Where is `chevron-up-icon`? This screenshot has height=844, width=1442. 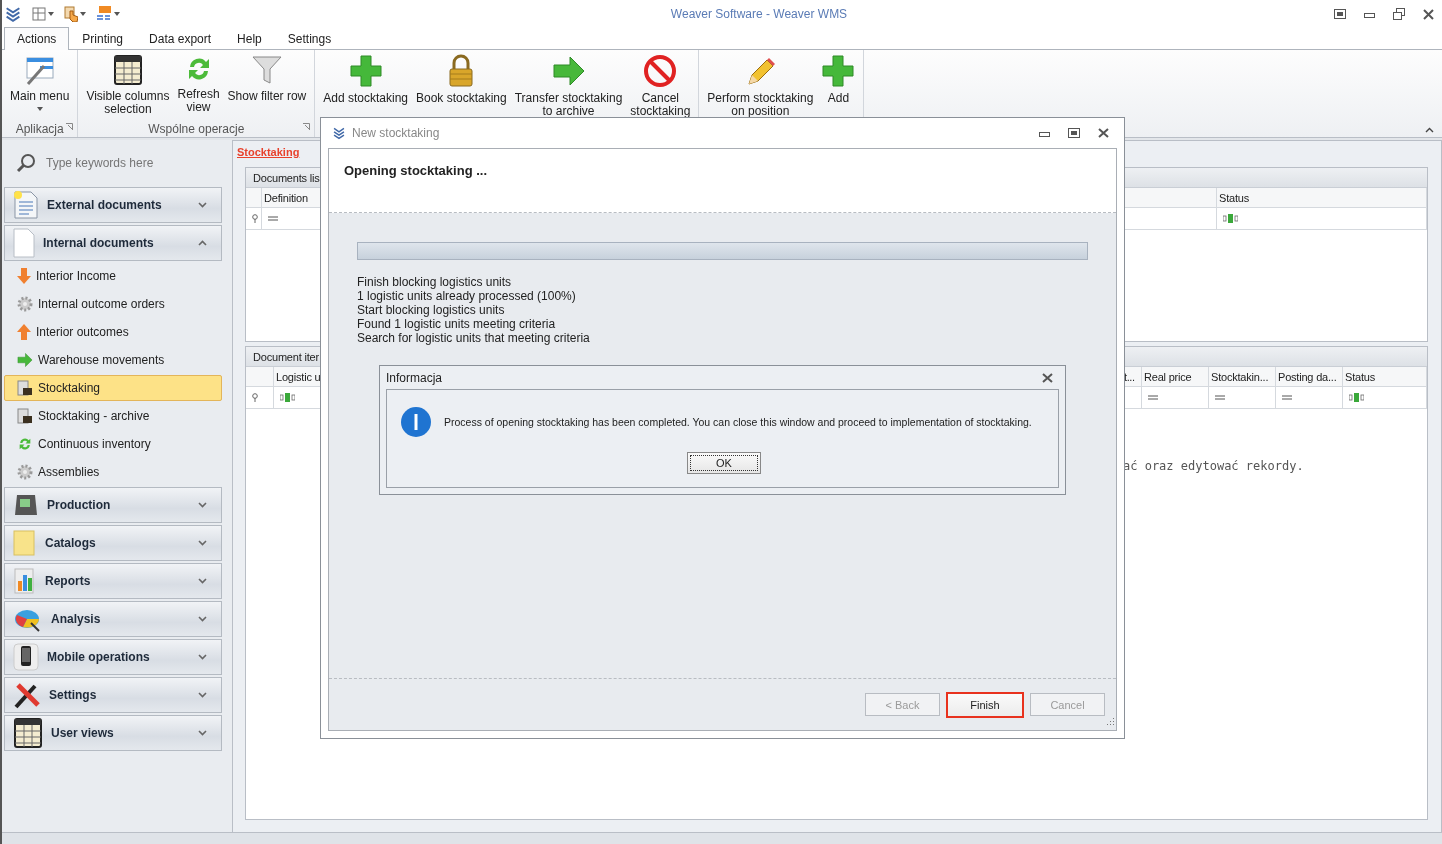
chevron-up-icon is located at coordinates (202, 243).